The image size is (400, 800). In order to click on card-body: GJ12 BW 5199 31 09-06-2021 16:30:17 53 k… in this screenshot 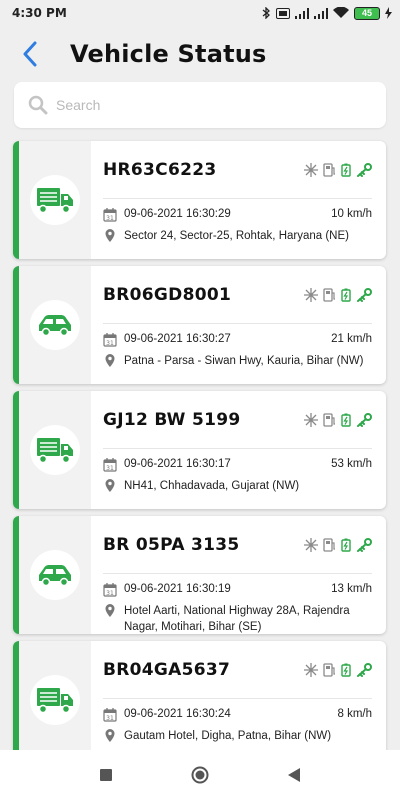, I will do `click(238, 450)`.